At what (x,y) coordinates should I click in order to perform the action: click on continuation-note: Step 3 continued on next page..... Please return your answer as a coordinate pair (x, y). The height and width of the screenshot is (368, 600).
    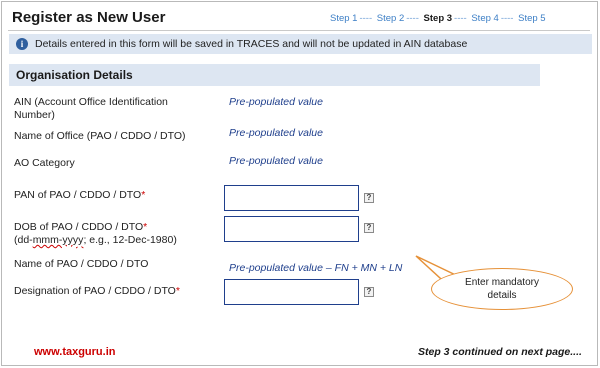
    Looking at the image, I should click on (500, 352).